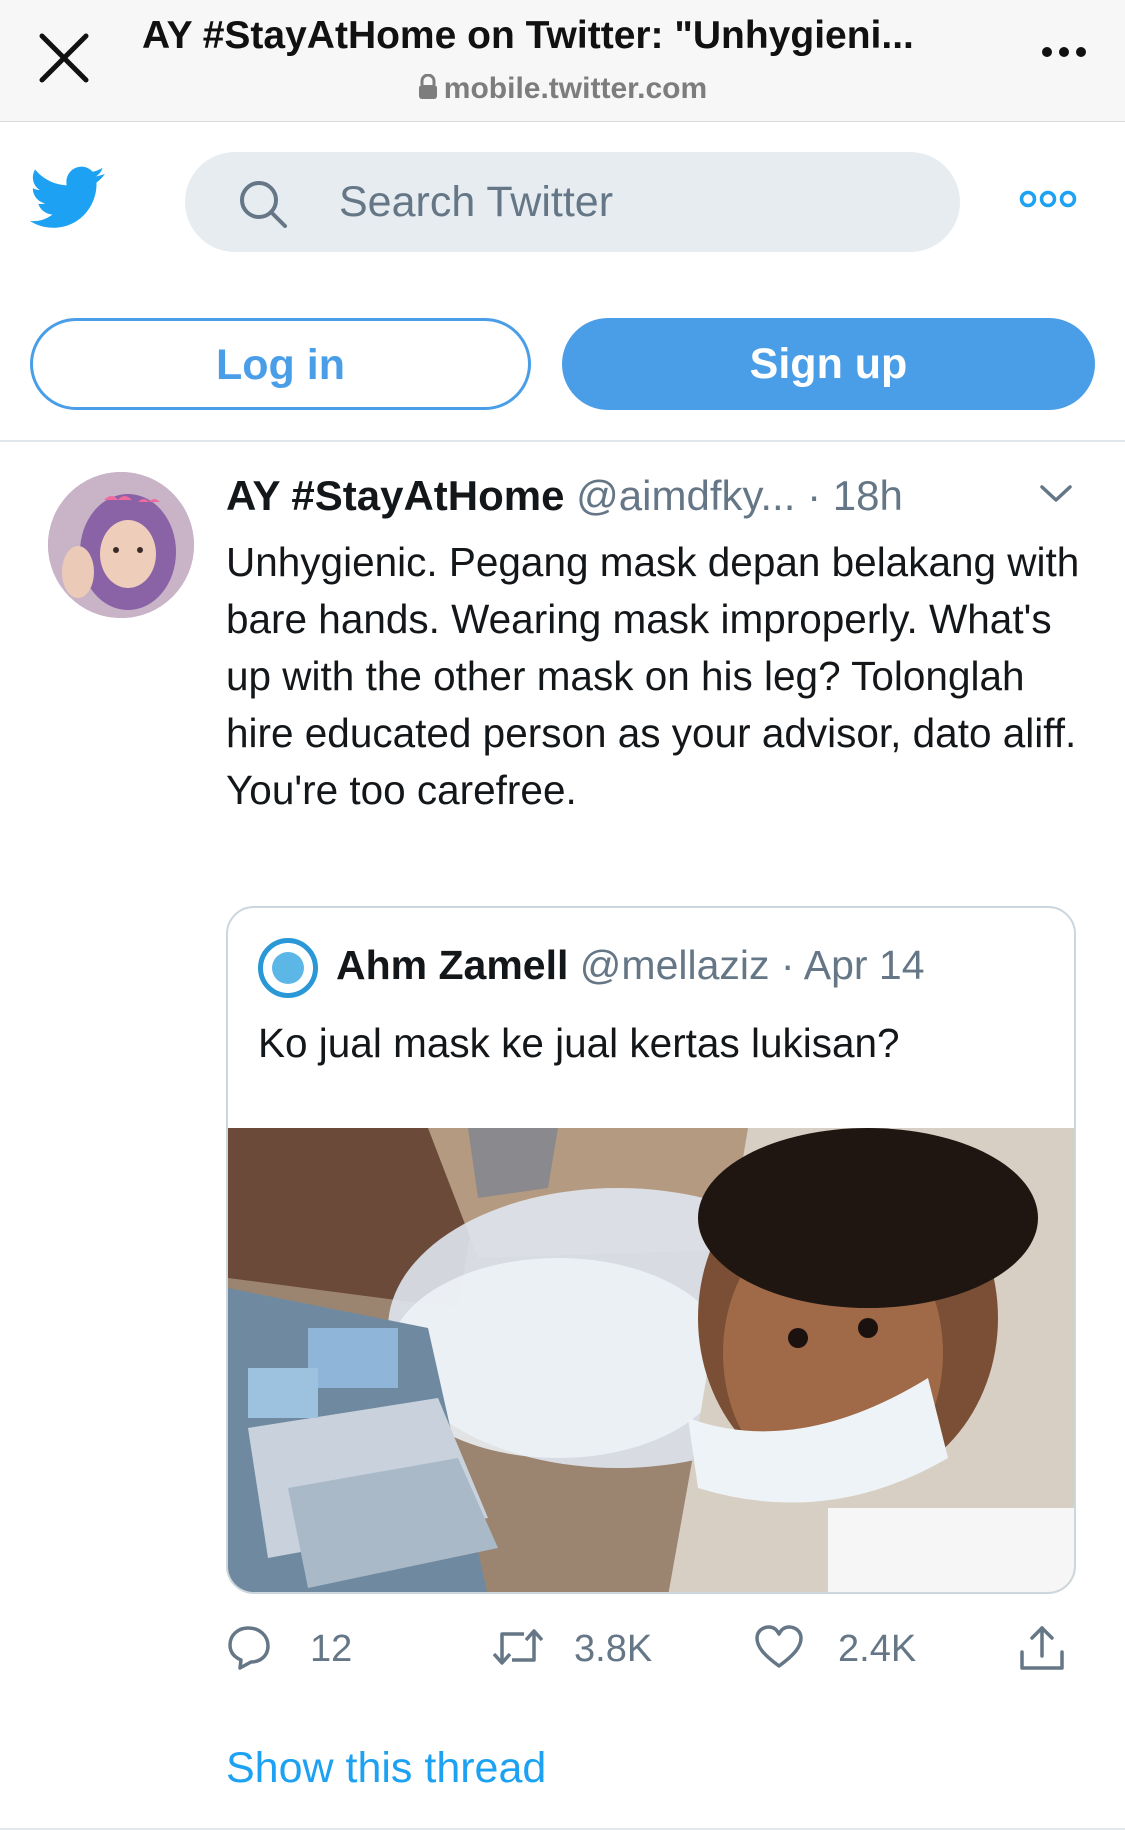 The width and height of the screenshot is (1125, 1830). I want to click on chevron-down-icon, so click(1056, 494).